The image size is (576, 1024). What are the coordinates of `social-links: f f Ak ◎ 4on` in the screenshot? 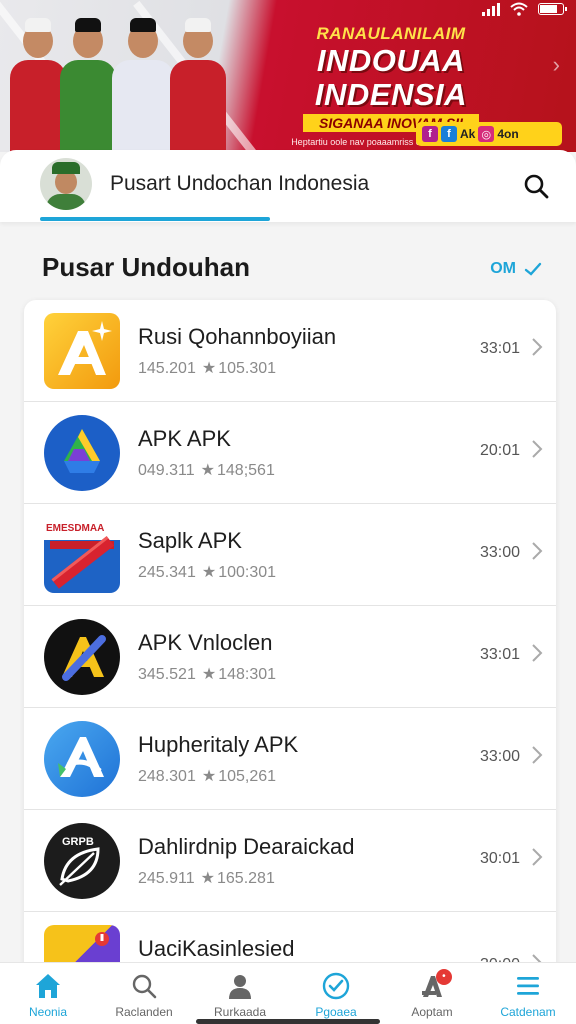 It's located at (489, 134).